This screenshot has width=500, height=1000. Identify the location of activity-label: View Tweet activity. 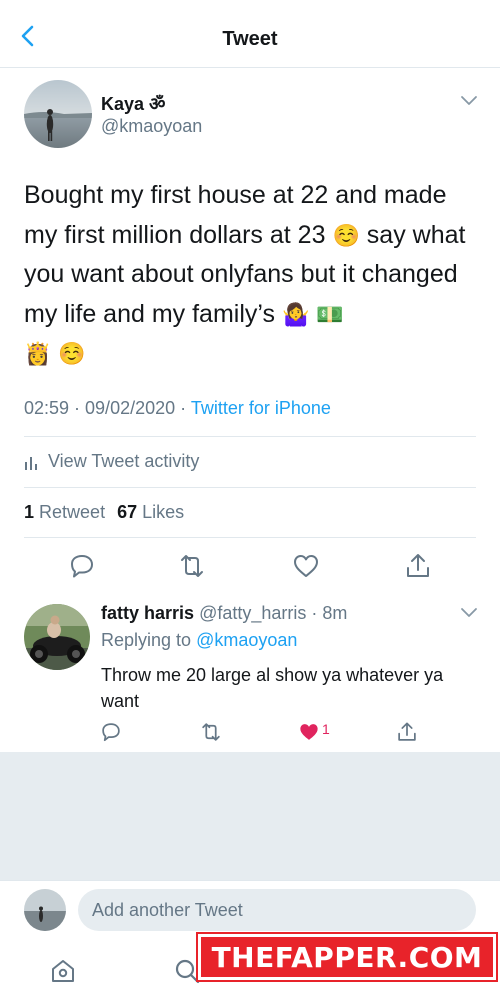
(124, 461).